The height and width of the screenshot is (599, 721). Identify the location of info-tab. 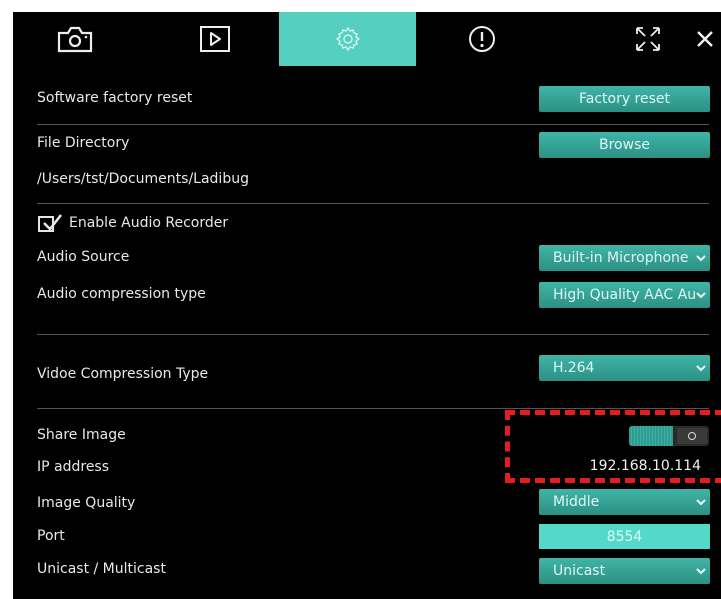
(482, 39).